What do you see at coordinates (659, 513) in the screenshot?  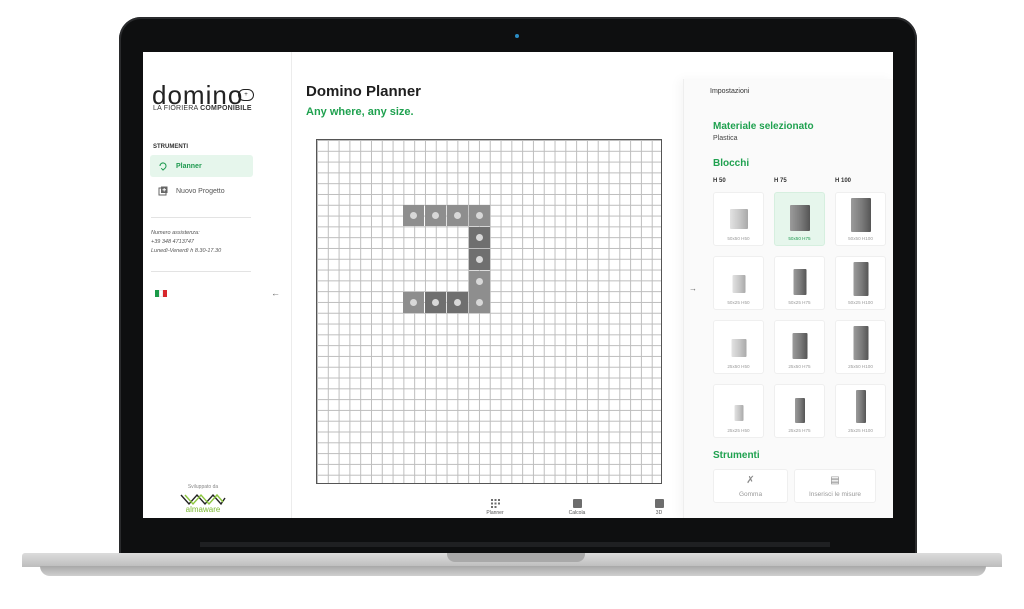 I see `tab-label: 3D` at bounding box center [659, 513].